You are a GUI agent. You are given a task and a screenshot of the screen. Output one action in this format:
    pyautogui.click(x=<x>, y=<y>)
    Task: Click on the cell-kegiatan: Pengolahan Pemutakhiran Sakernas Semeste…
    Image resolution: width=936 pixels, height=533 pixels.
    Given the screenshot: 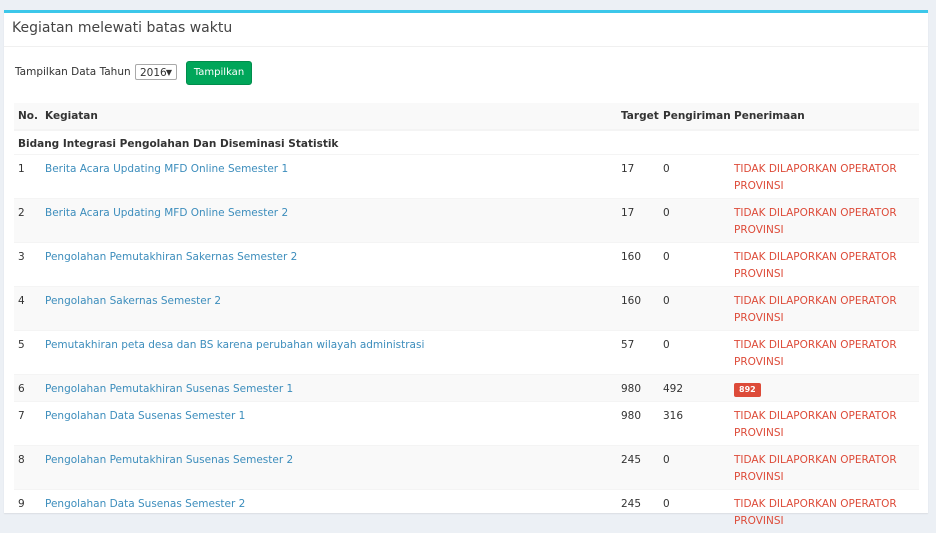 What is the action you would take?
    pyautogui.click(x=329, y=265)
    